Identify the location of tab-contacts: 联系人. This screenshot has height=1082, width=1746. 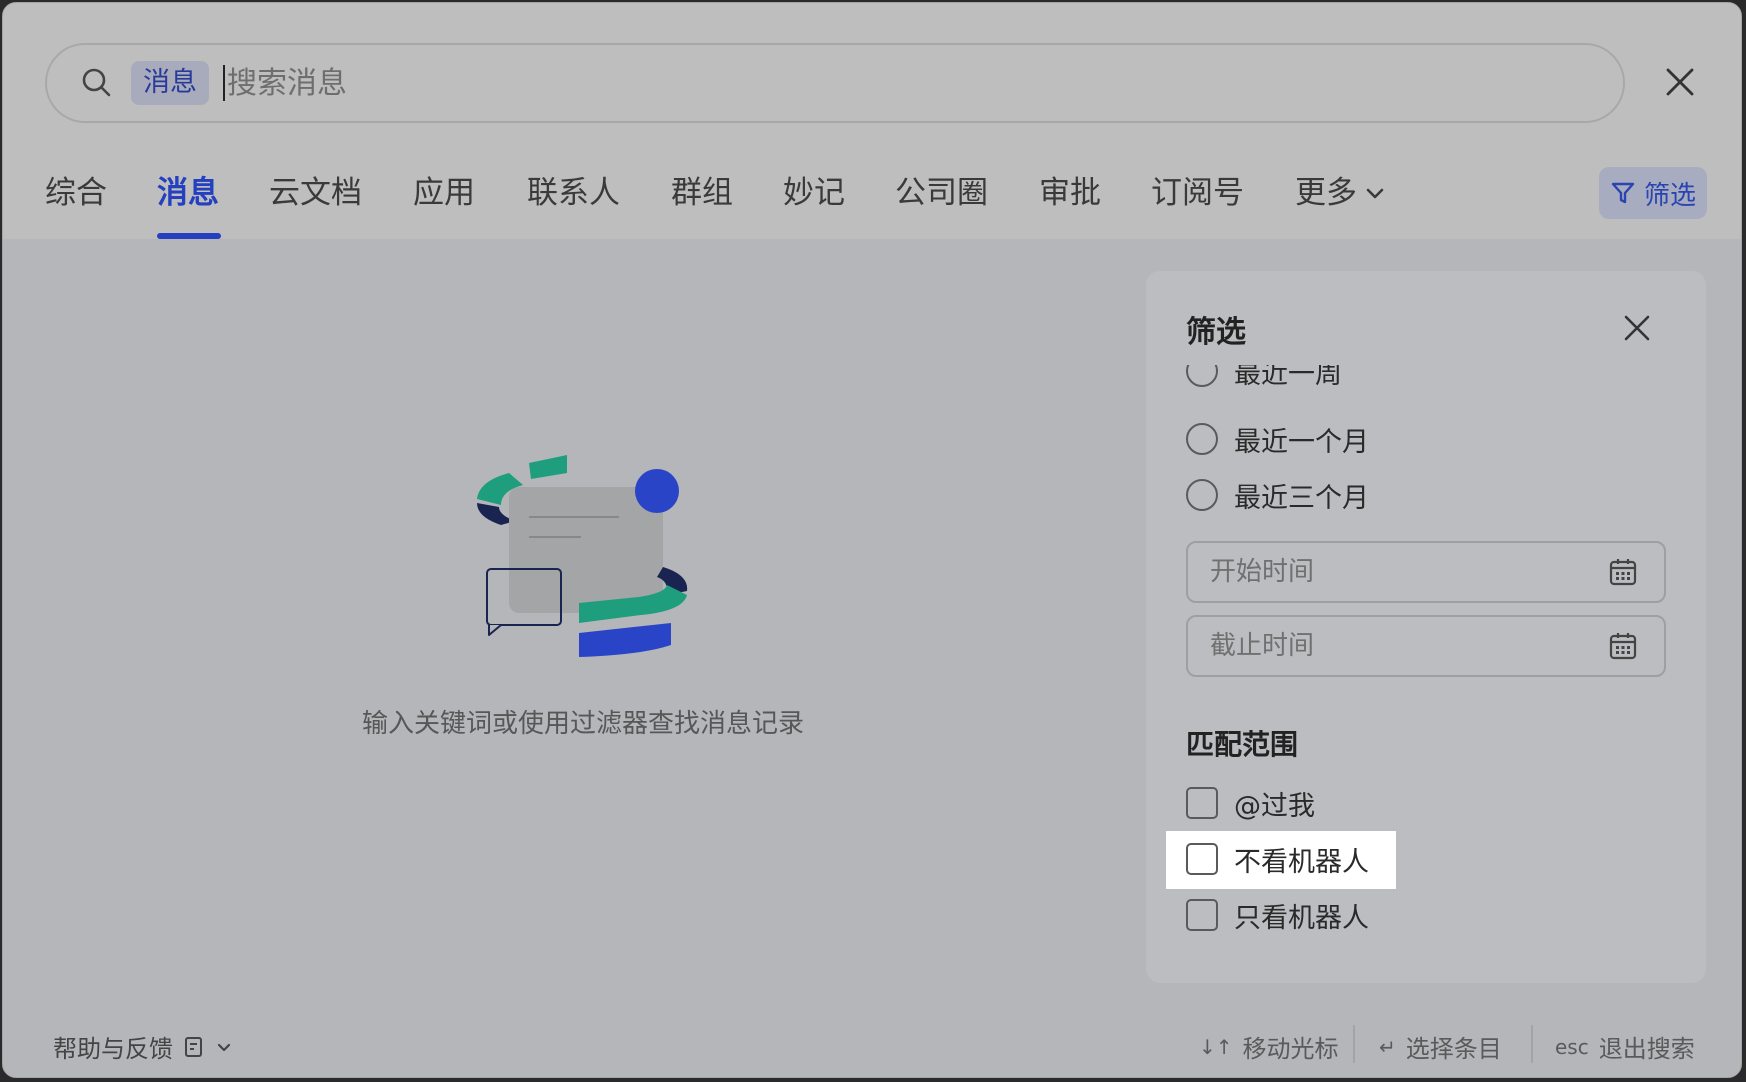
(573, 193).